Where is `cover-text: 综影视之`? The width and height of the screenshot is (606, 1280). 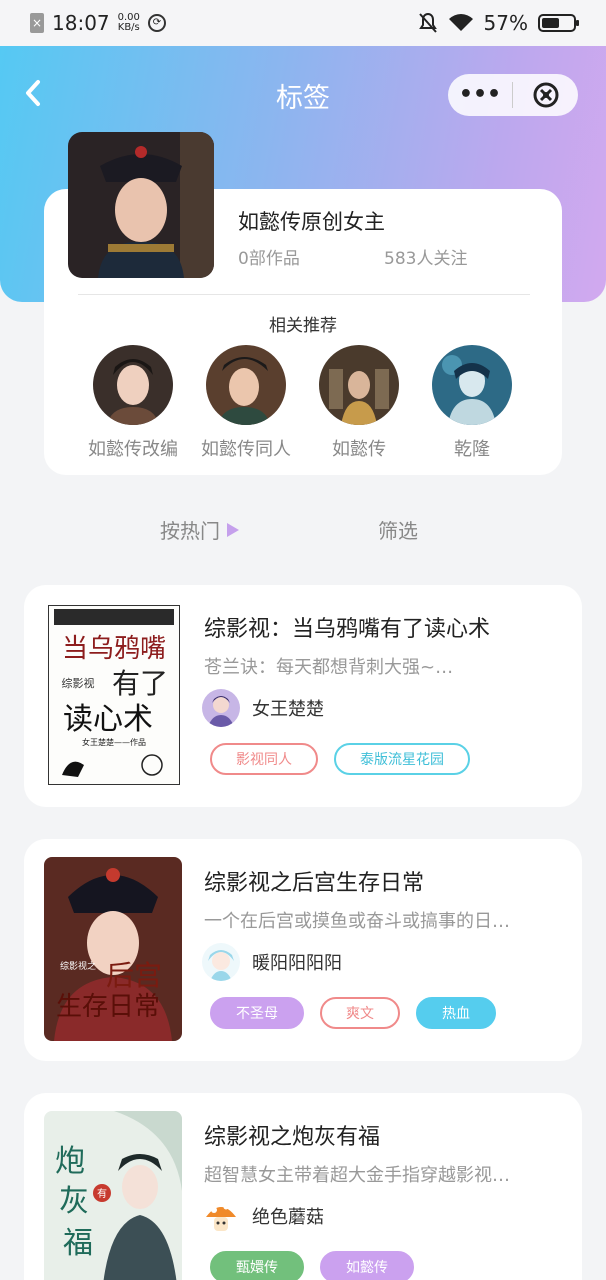 cover-text: 综影视之 is located at coordinates (78, 966).